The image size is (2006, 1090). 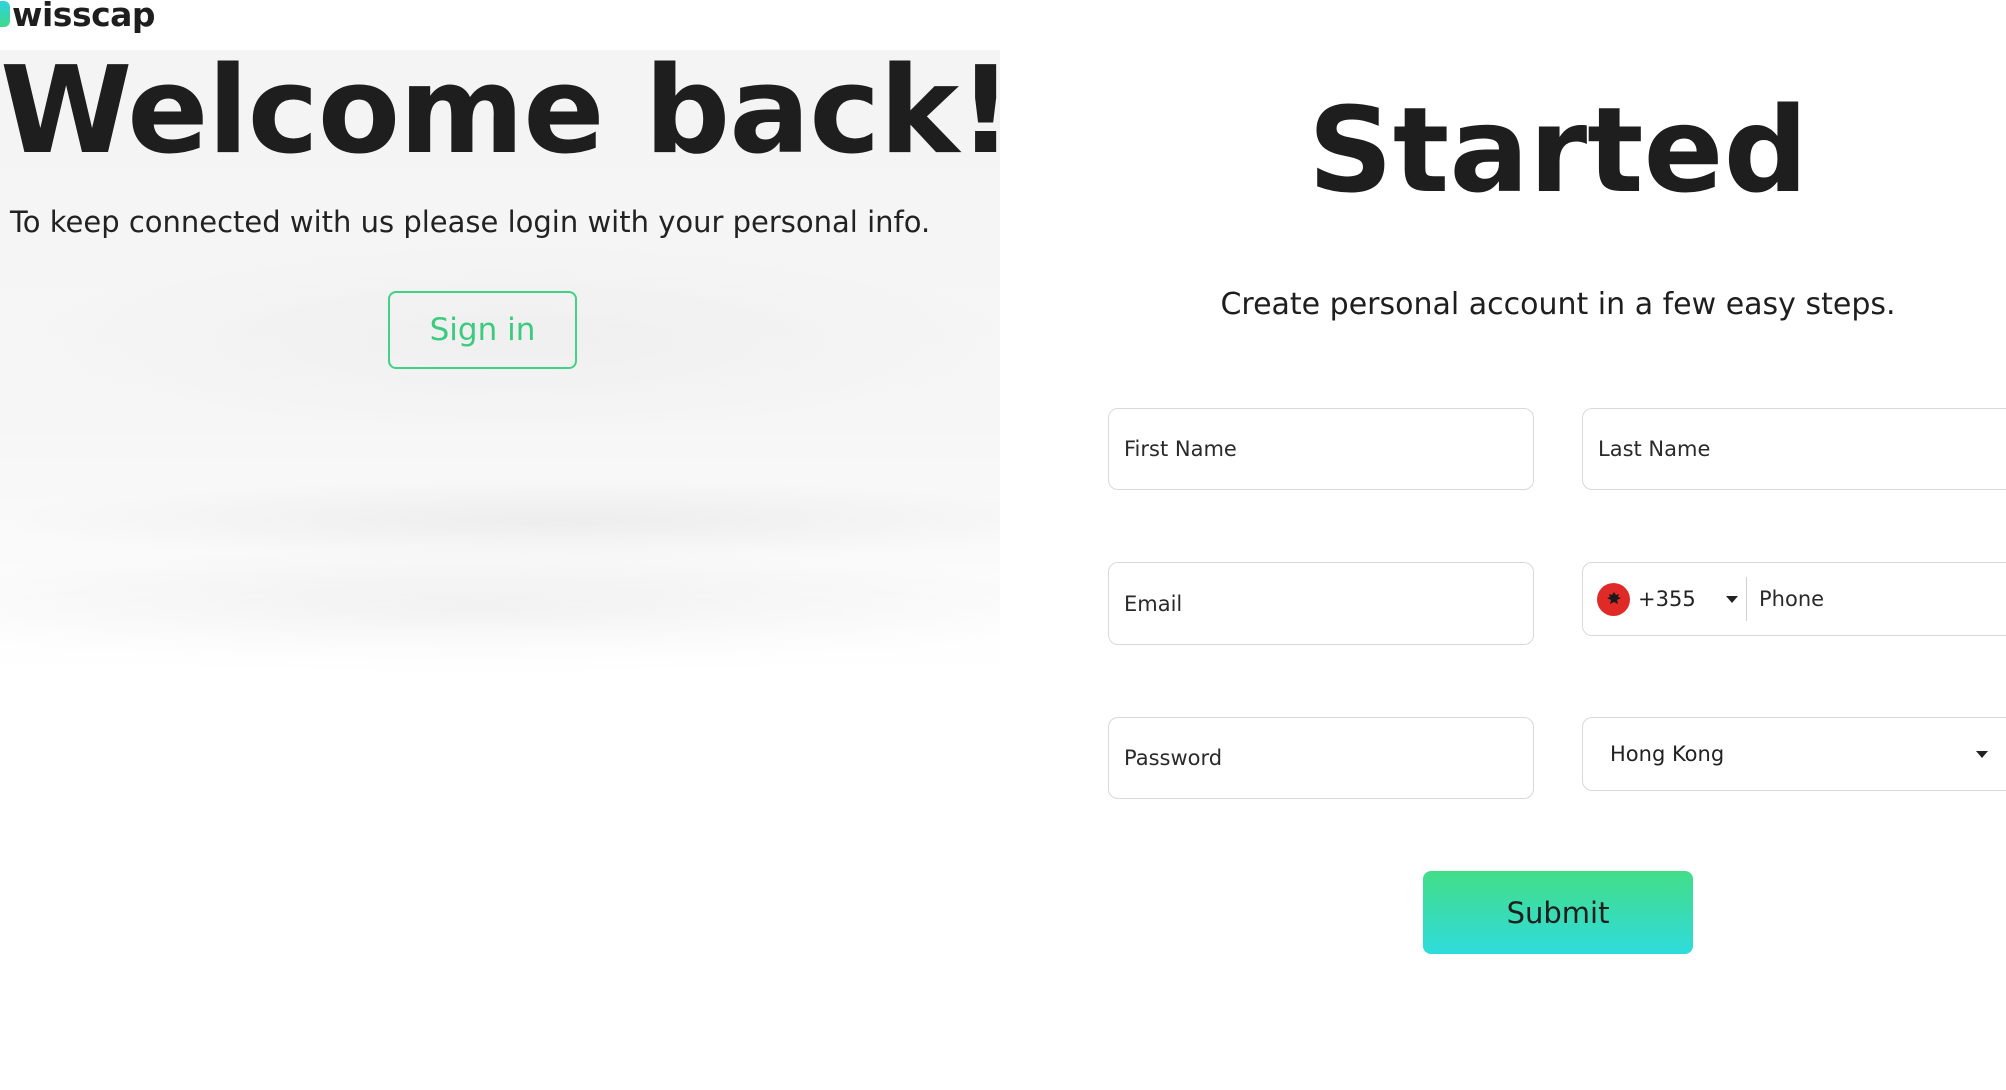 I want to click on started-title: Started, so click(x=1558, y=150).